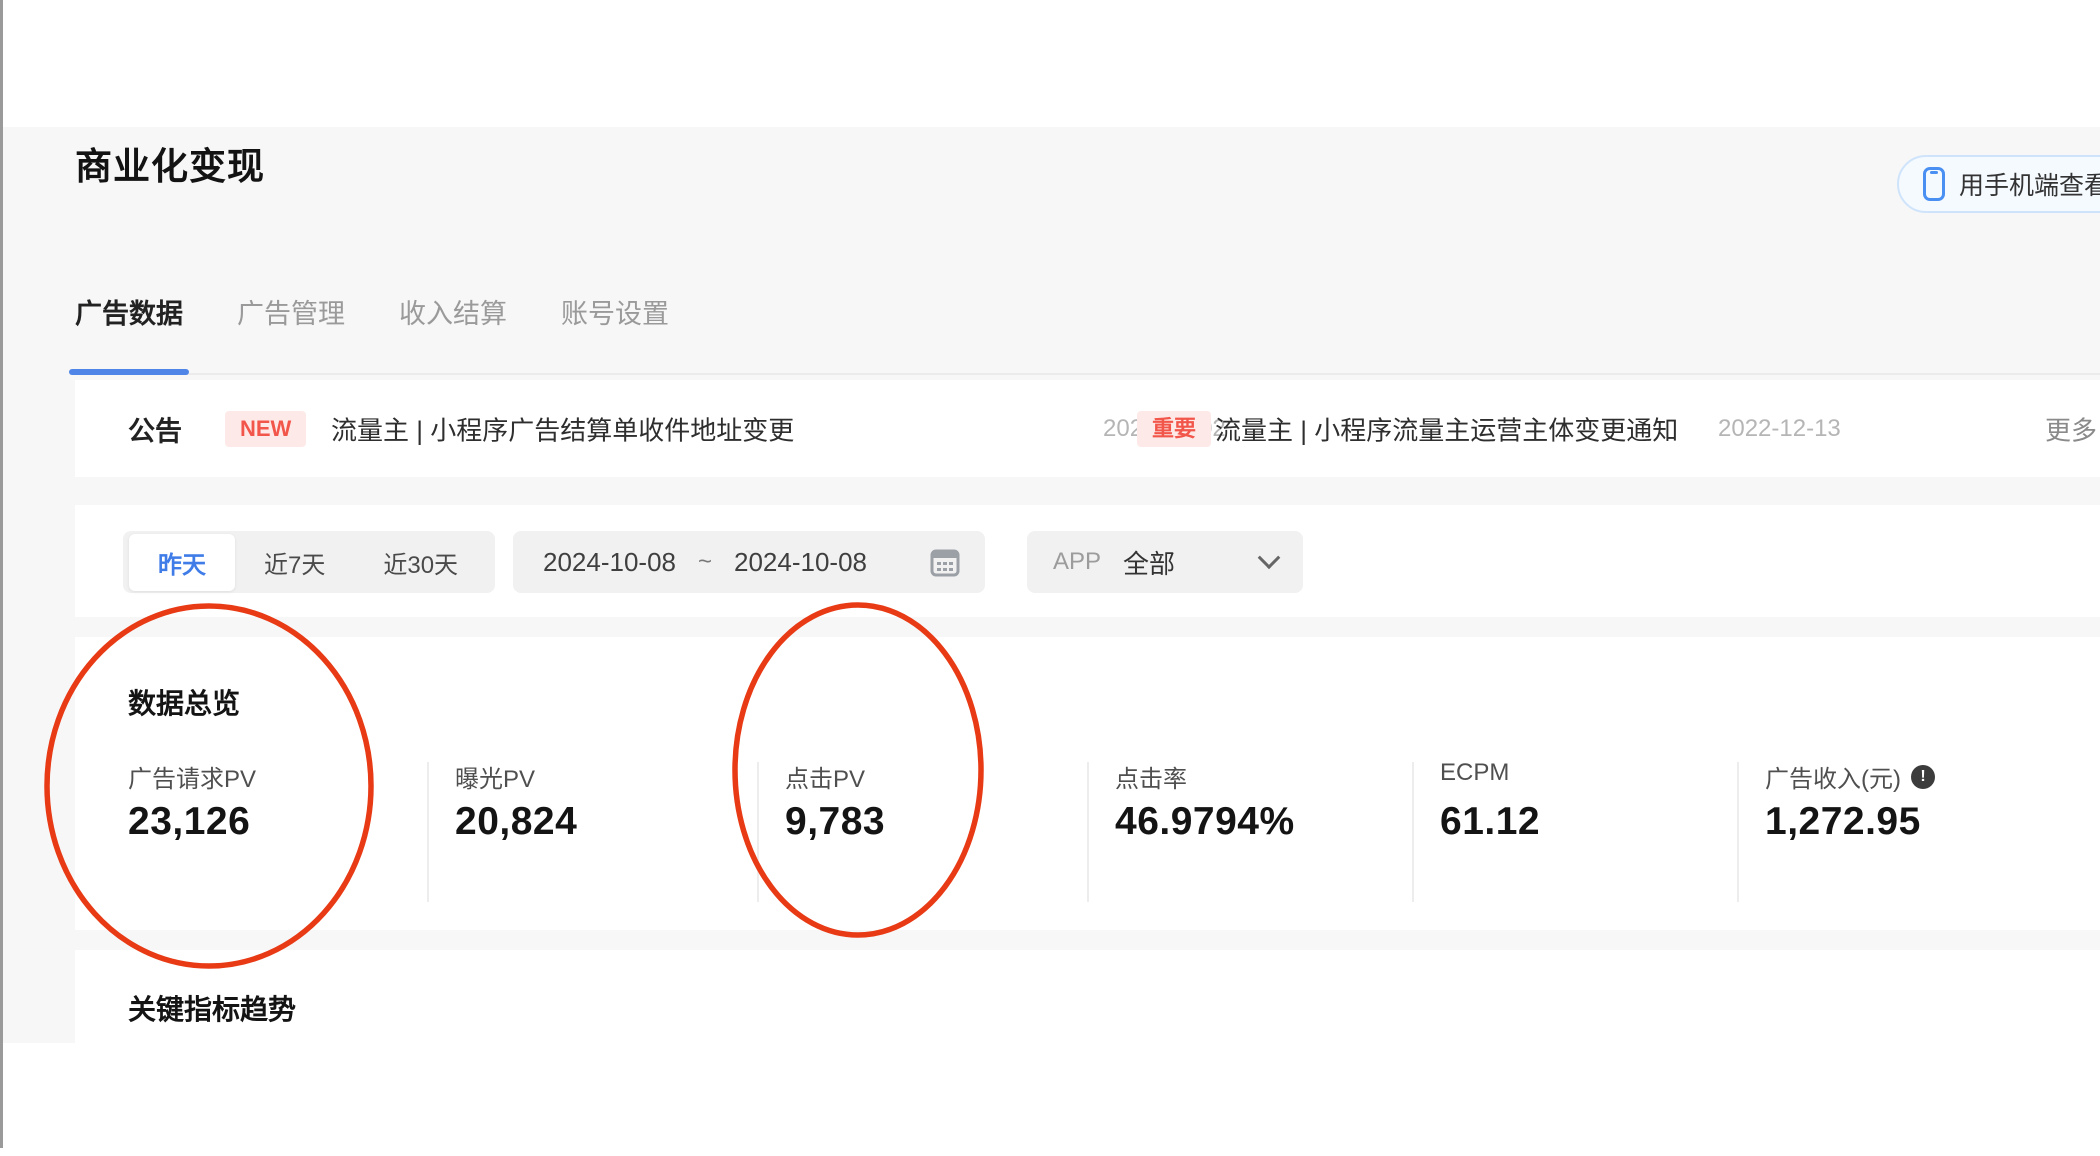  I want to click on view-on-mobile-button: 用手机端查看数据, so click(1998, 184).